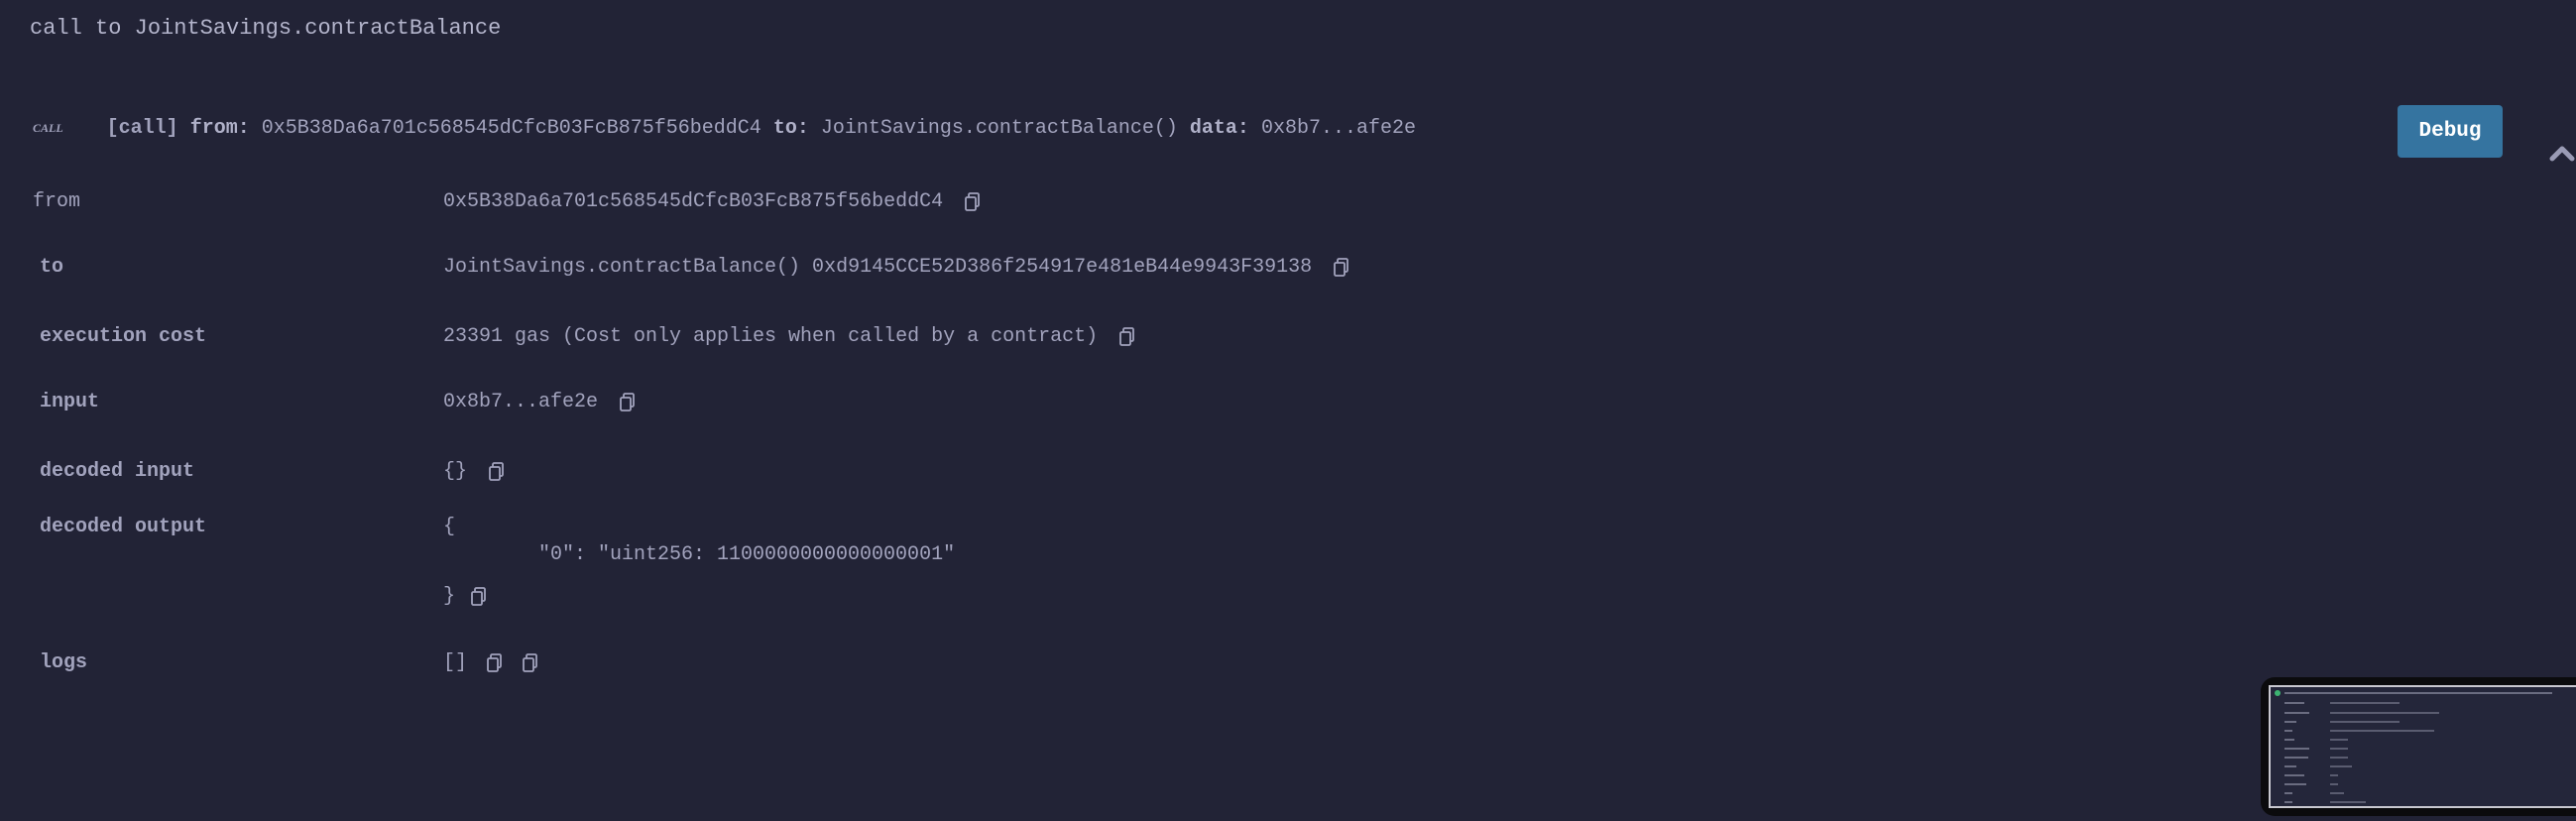 The image size is (2576, 821). Describe the element at coordinates (456, 471) in the screenshot. I see `decoded-input-text: {}` at that location.